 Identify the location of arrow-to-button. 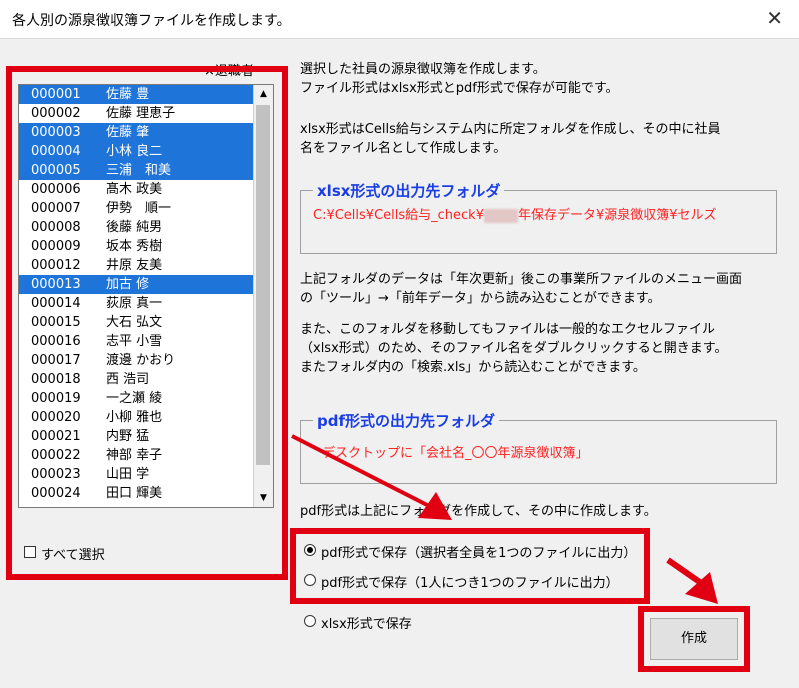
(686, 572).